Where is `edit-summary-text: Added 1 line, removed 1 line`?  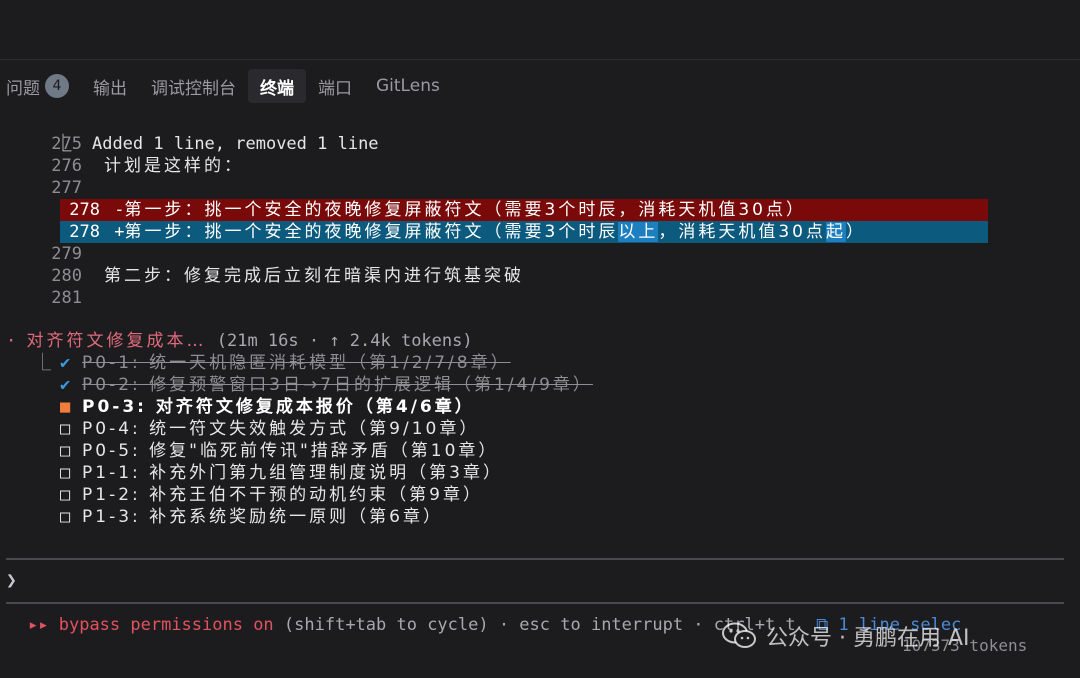 edit-summary-text: Added 1 line, removed 1 line is located at coordinates (235, 144).